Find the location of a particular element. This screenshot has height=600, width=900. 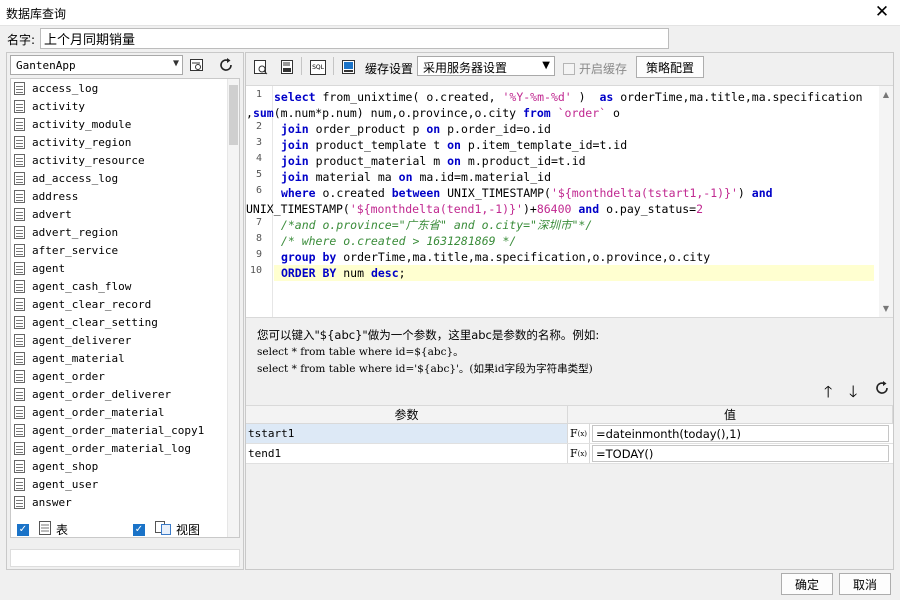

table-list-item: access_log is located at coordinates (125, 88).